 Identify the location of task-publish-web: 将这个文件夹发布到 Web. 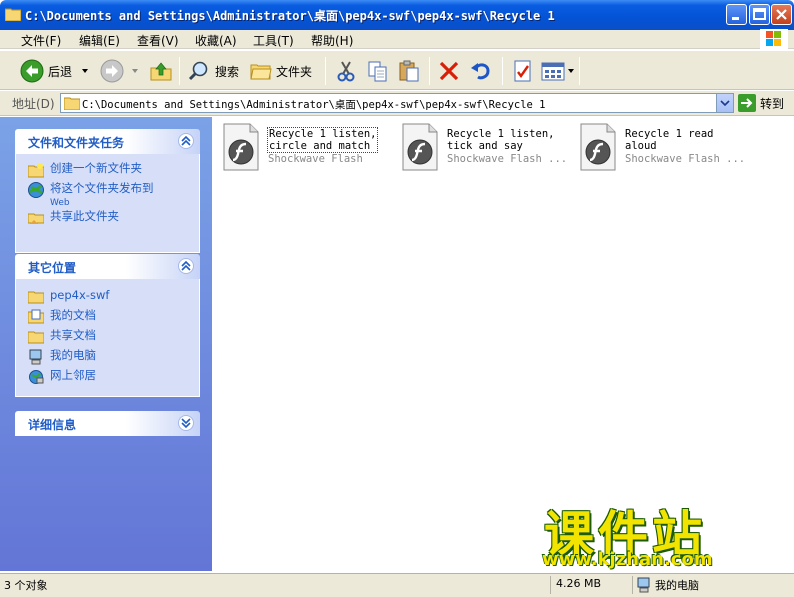
(91, 196).